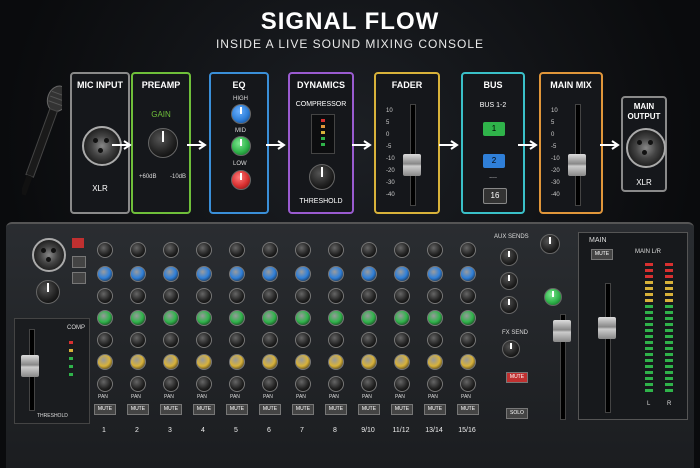  I want to click on console-gain-knob, so click(48, 292).